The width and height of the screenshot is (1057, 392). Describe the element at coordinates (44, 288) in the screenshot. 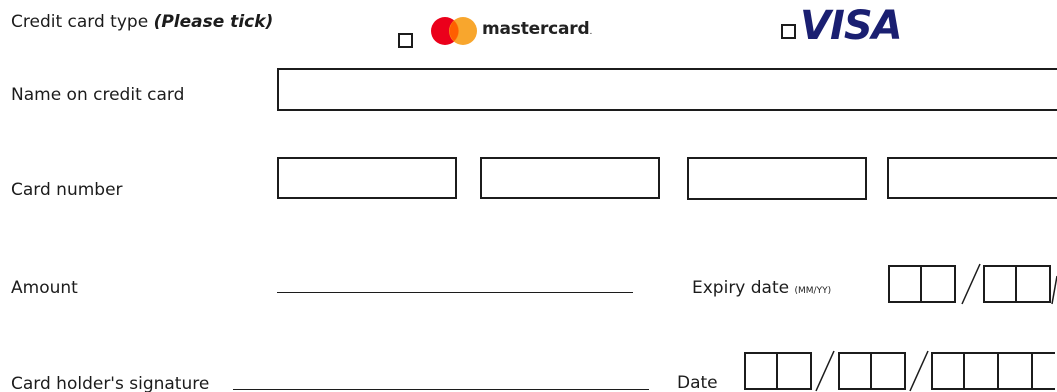

I see `amount-label: Amount` at that location.